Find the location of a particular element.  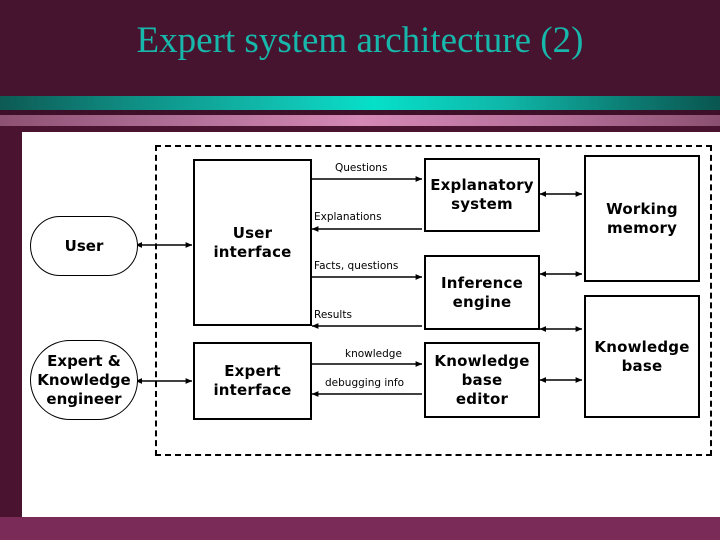

kbe-line-2: base is located at coordinates (482, 379).